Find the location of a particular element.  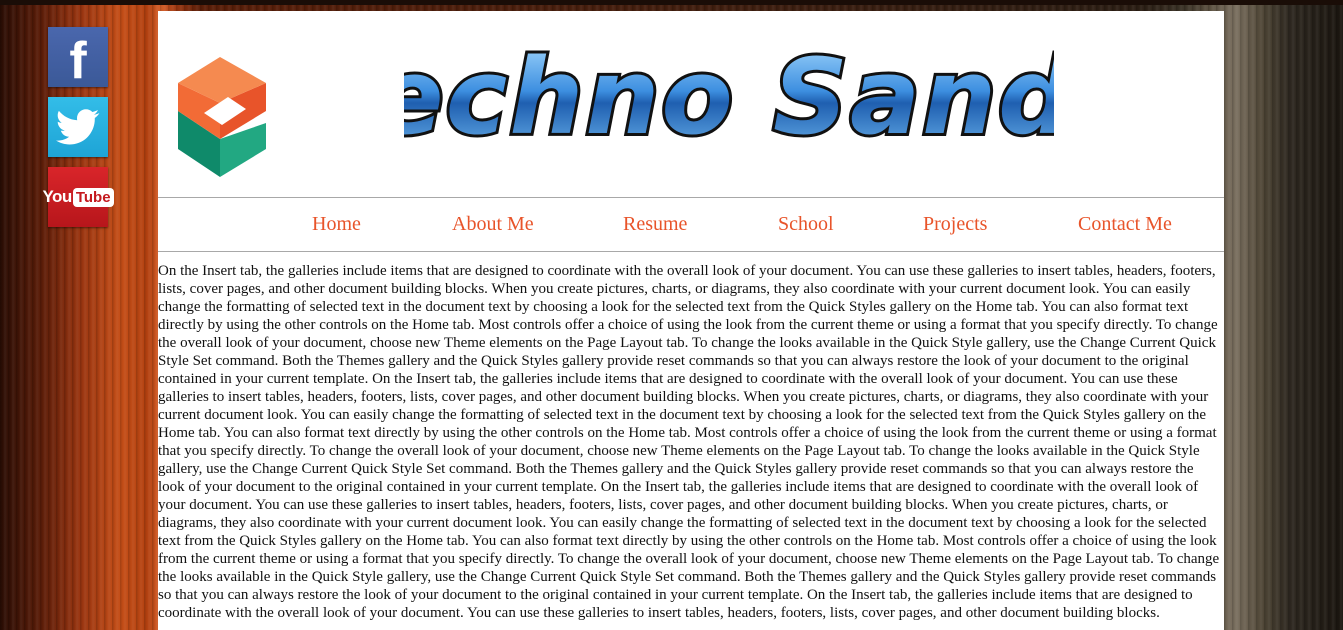

facebook-button: f is located at coordinates (78, 58).